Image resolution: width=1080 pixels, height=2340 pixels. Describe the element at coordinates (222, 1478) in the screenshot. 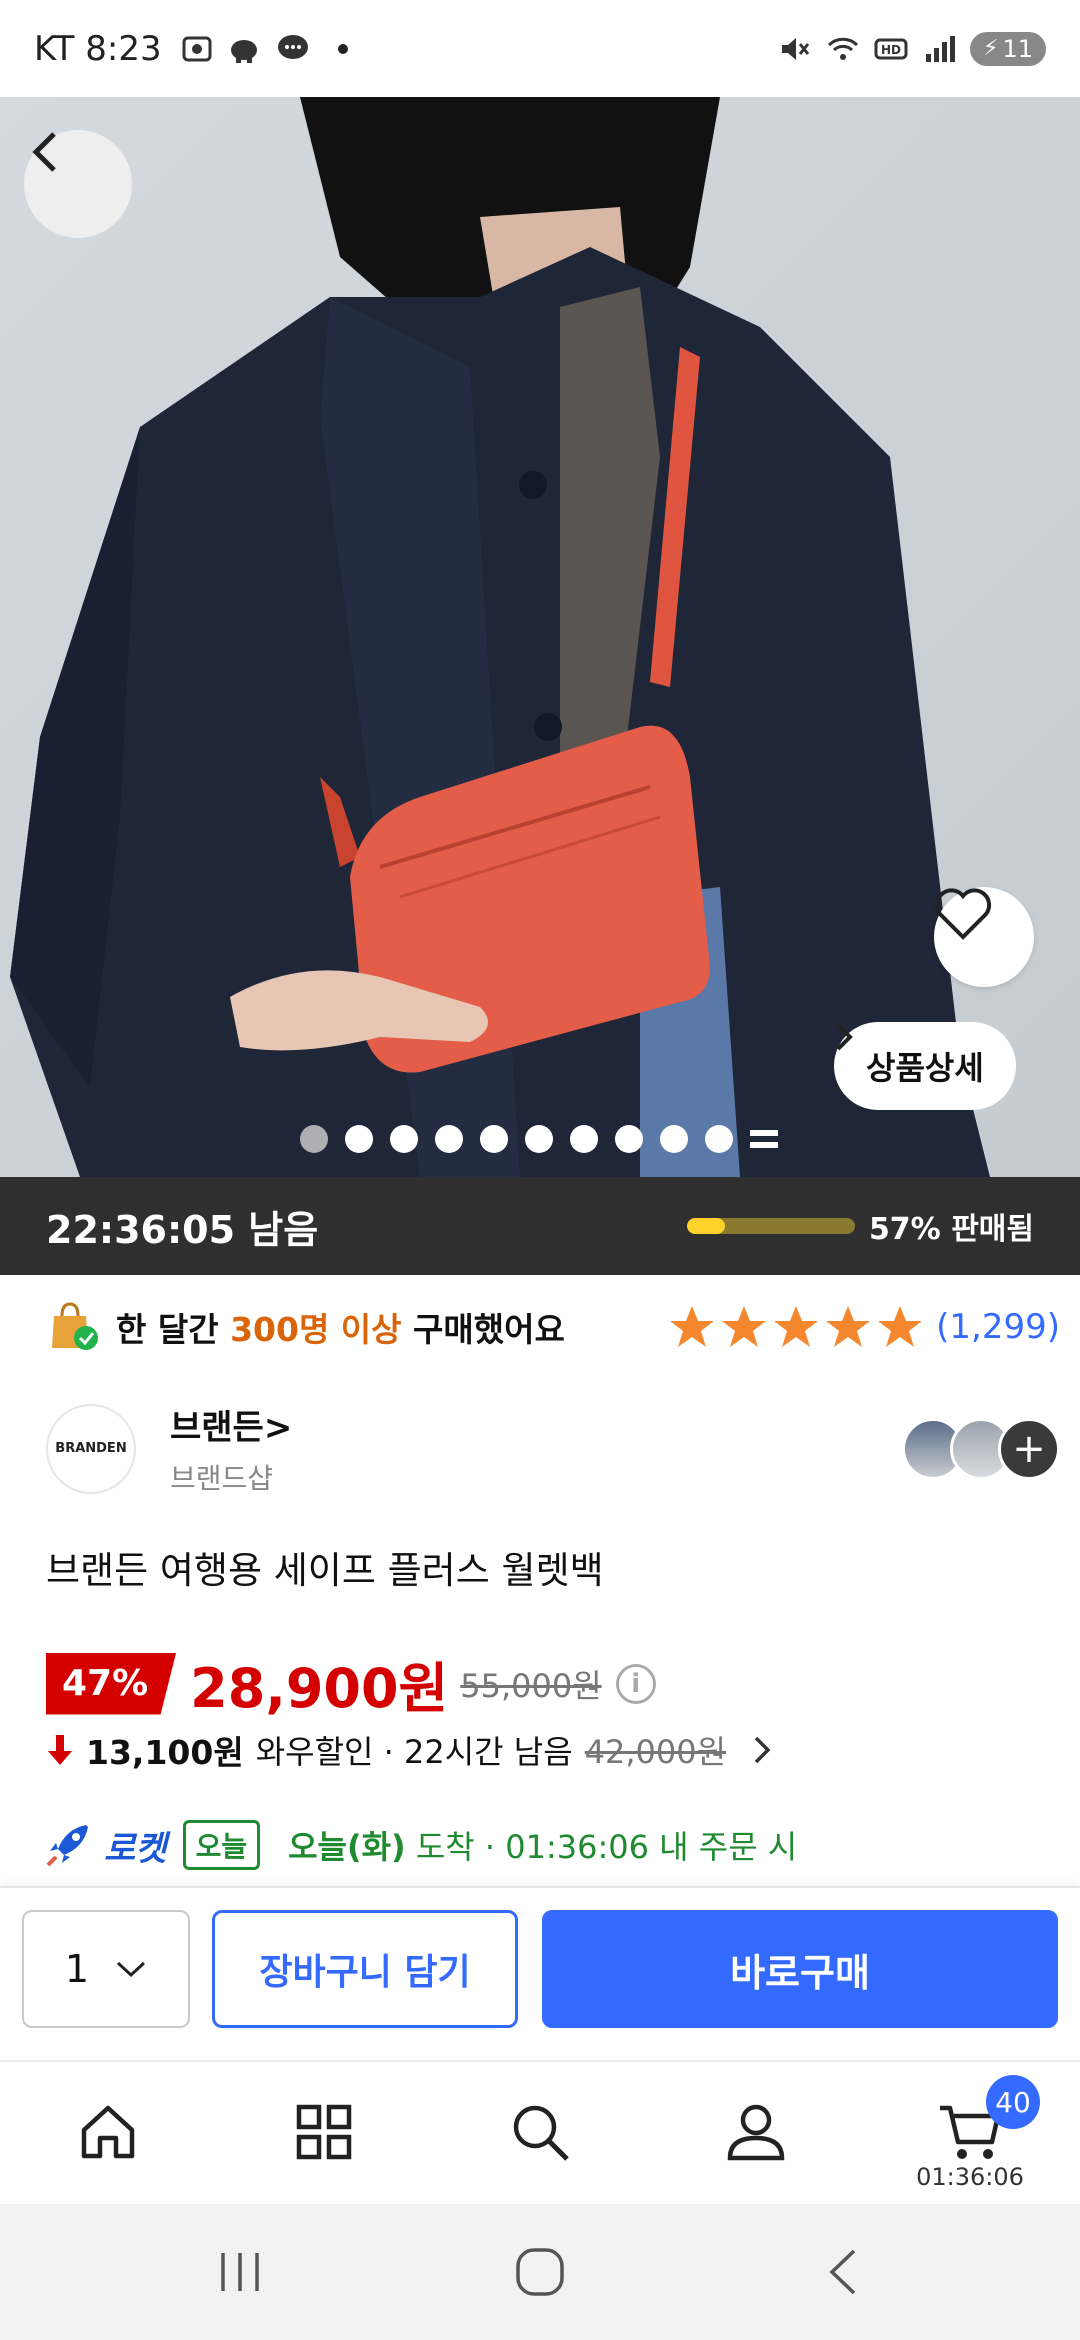

I see `brand-shop-label: 브랜드샵` at that location.